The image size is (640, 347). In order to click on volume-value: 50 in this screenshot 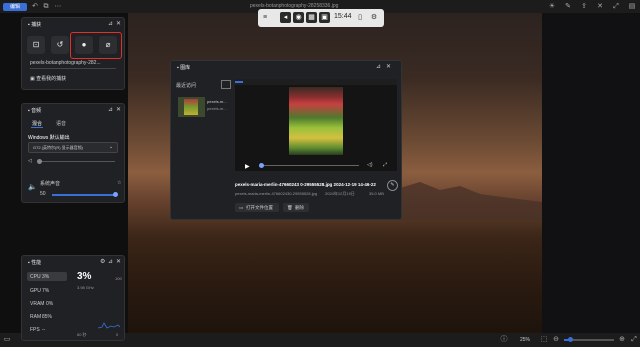, I will do `click(43, 194)`.